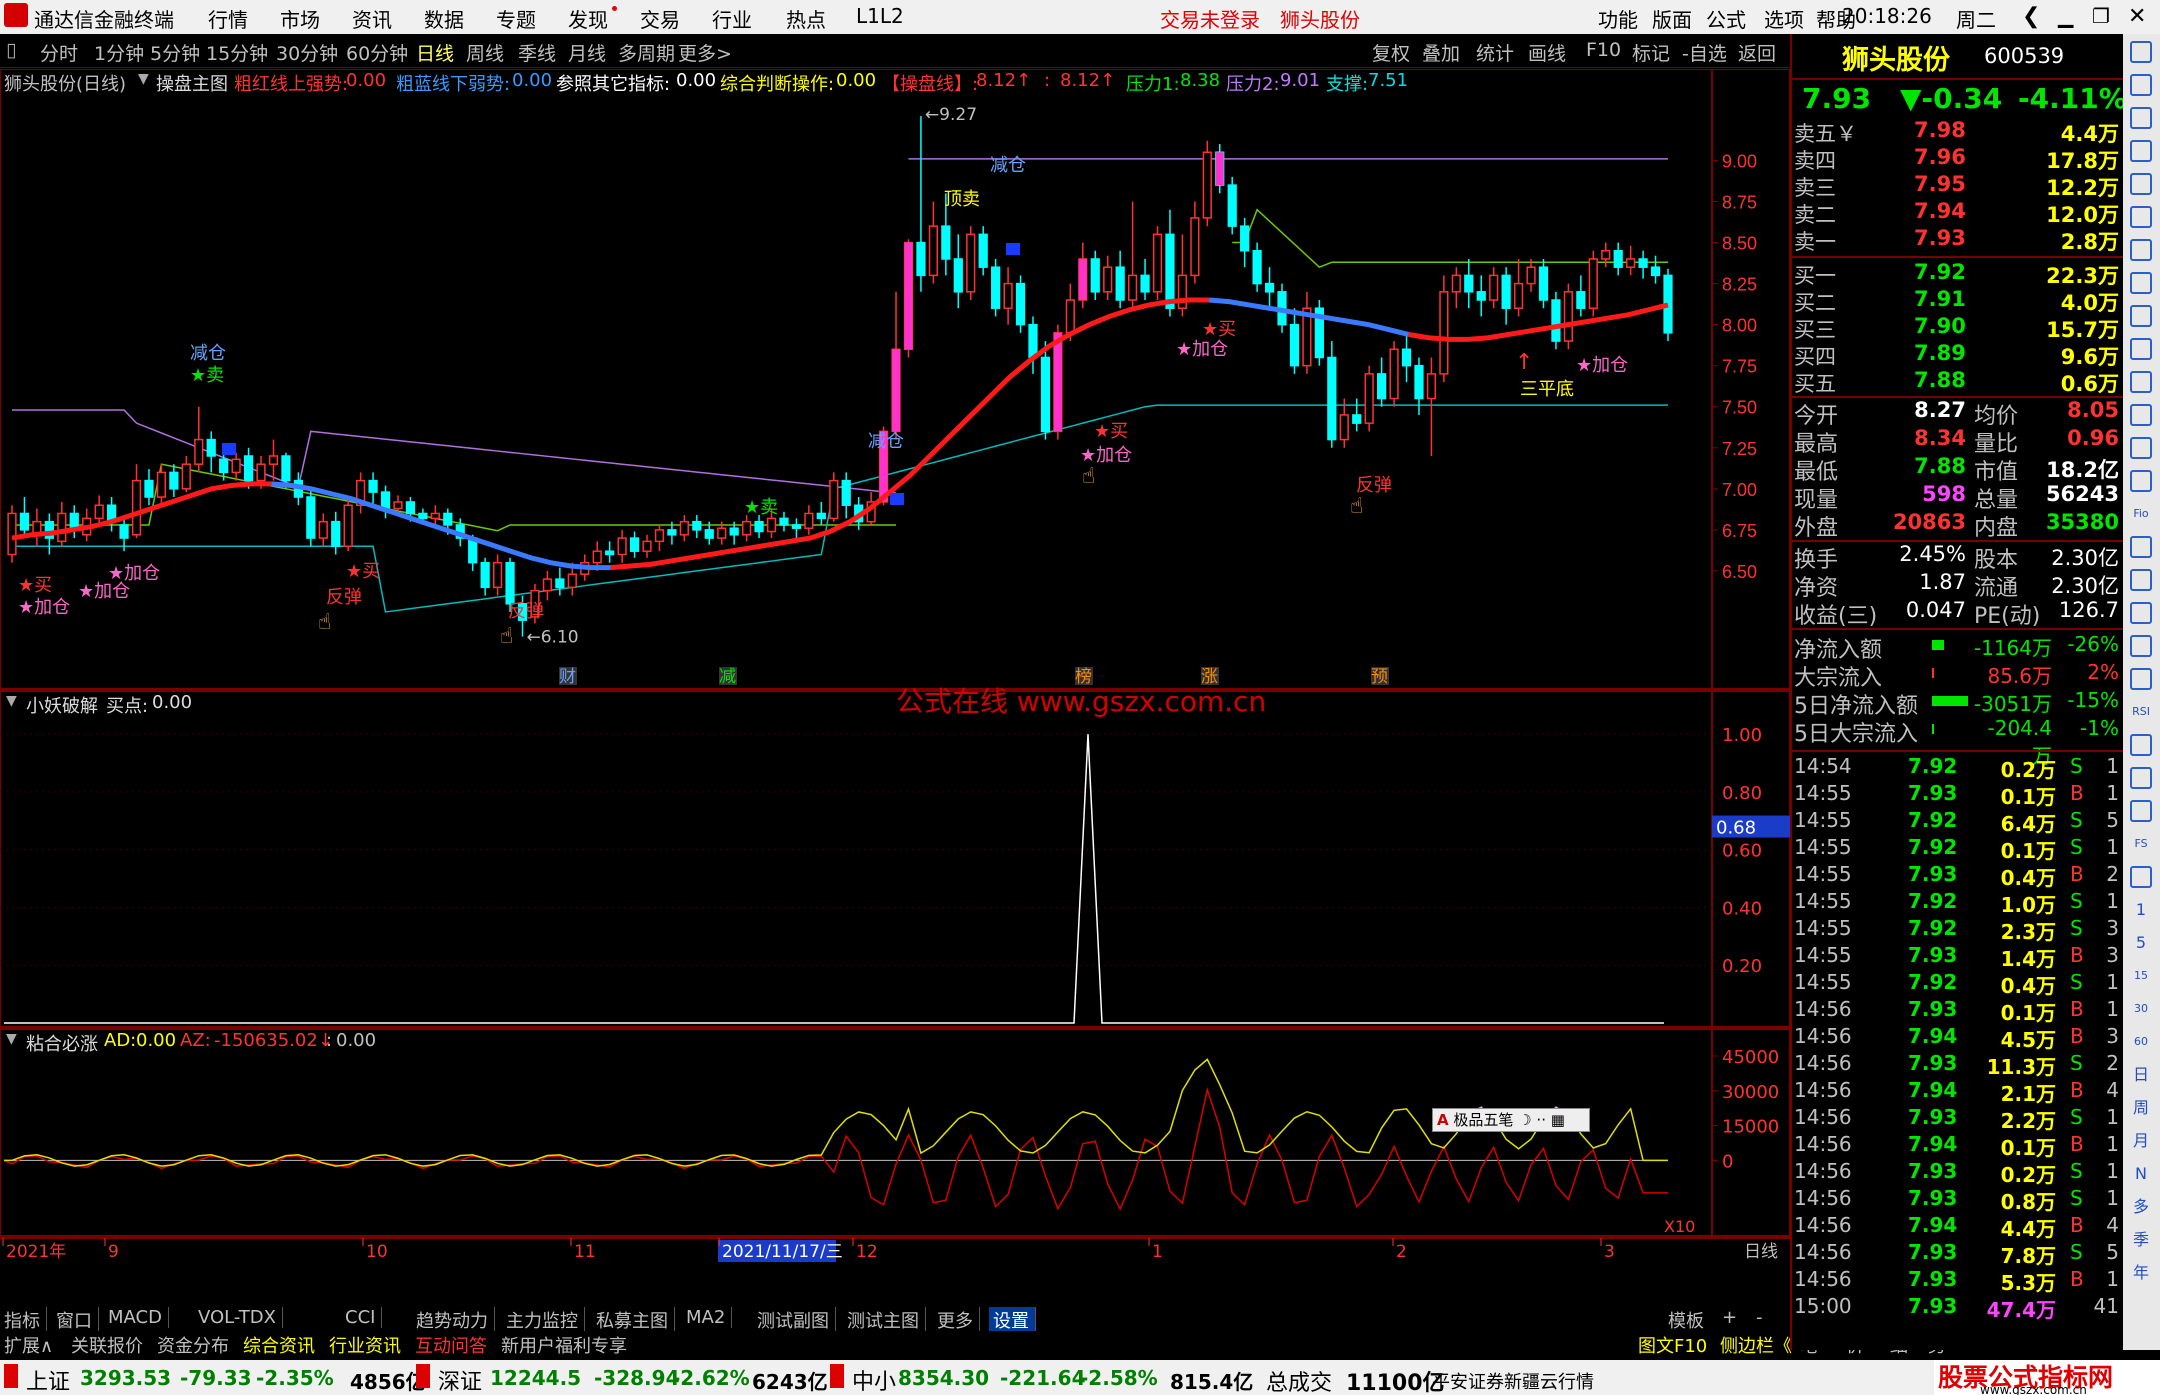 The width and height of the screenshot is (2160, 1395). What do you see at coordinates (709, 1317) in the screenshot?
I see `indicator-tab-8: MA2` at bounding box center [709, 1317].